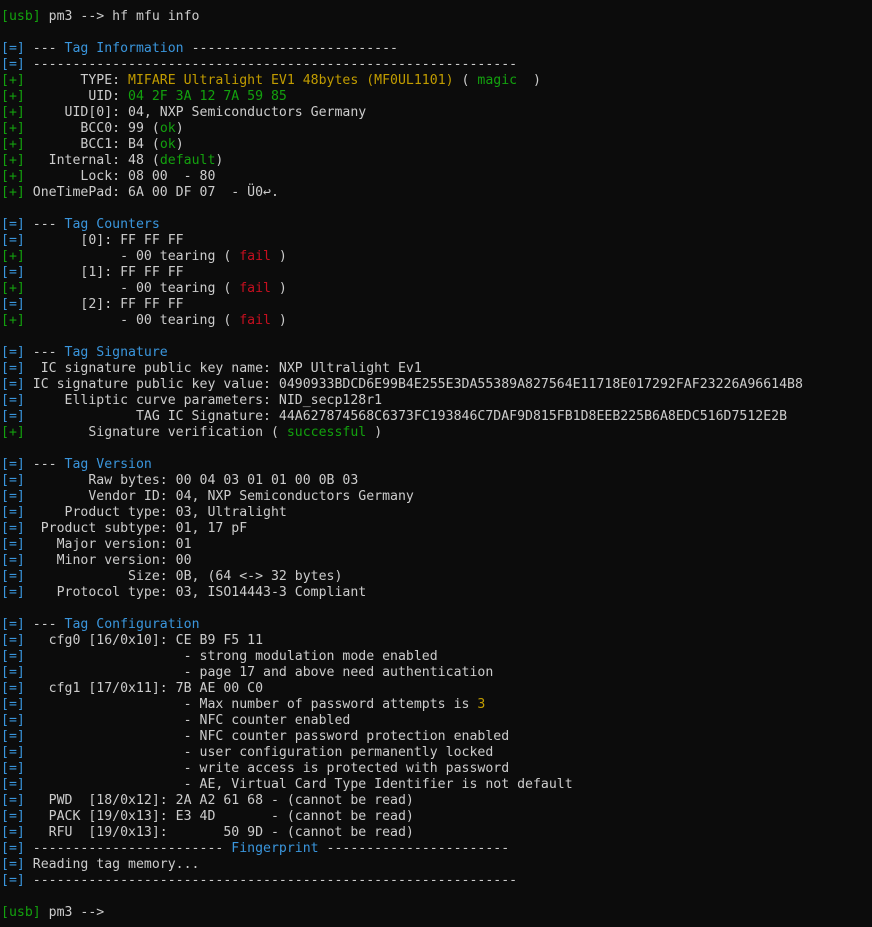 Image resolution: width=872 pixels, height=927 pixels. Describe the element at coordinates (275, 848) in the screenshot. I see `text-segment: Fingerprint` at that location.